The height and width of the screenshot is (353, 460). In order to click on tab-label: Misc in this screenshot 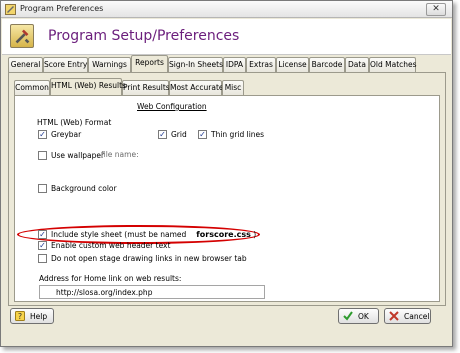, I will do `click(233, 87)`.